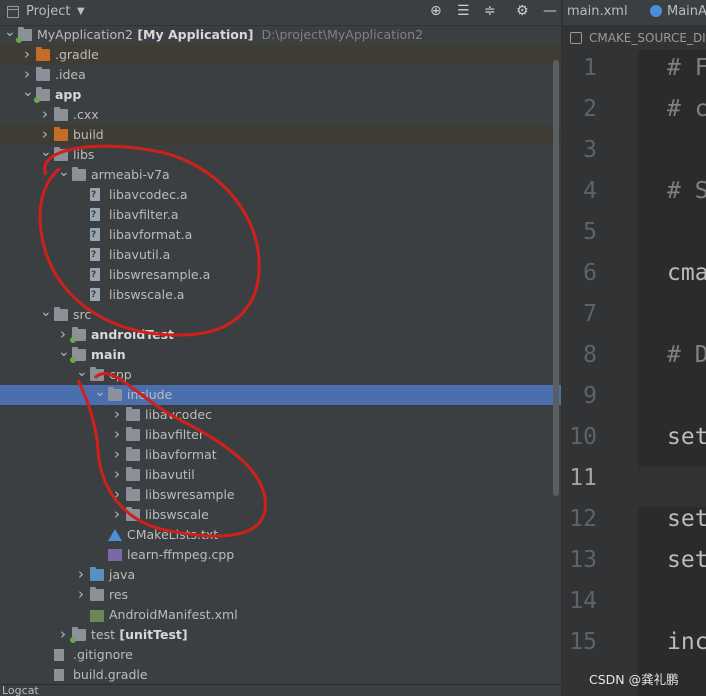  What do you see at coordinates (280, 235) in the screenshot?
I see `tree-row: libavformat.a` at bounding box center [280, 235].